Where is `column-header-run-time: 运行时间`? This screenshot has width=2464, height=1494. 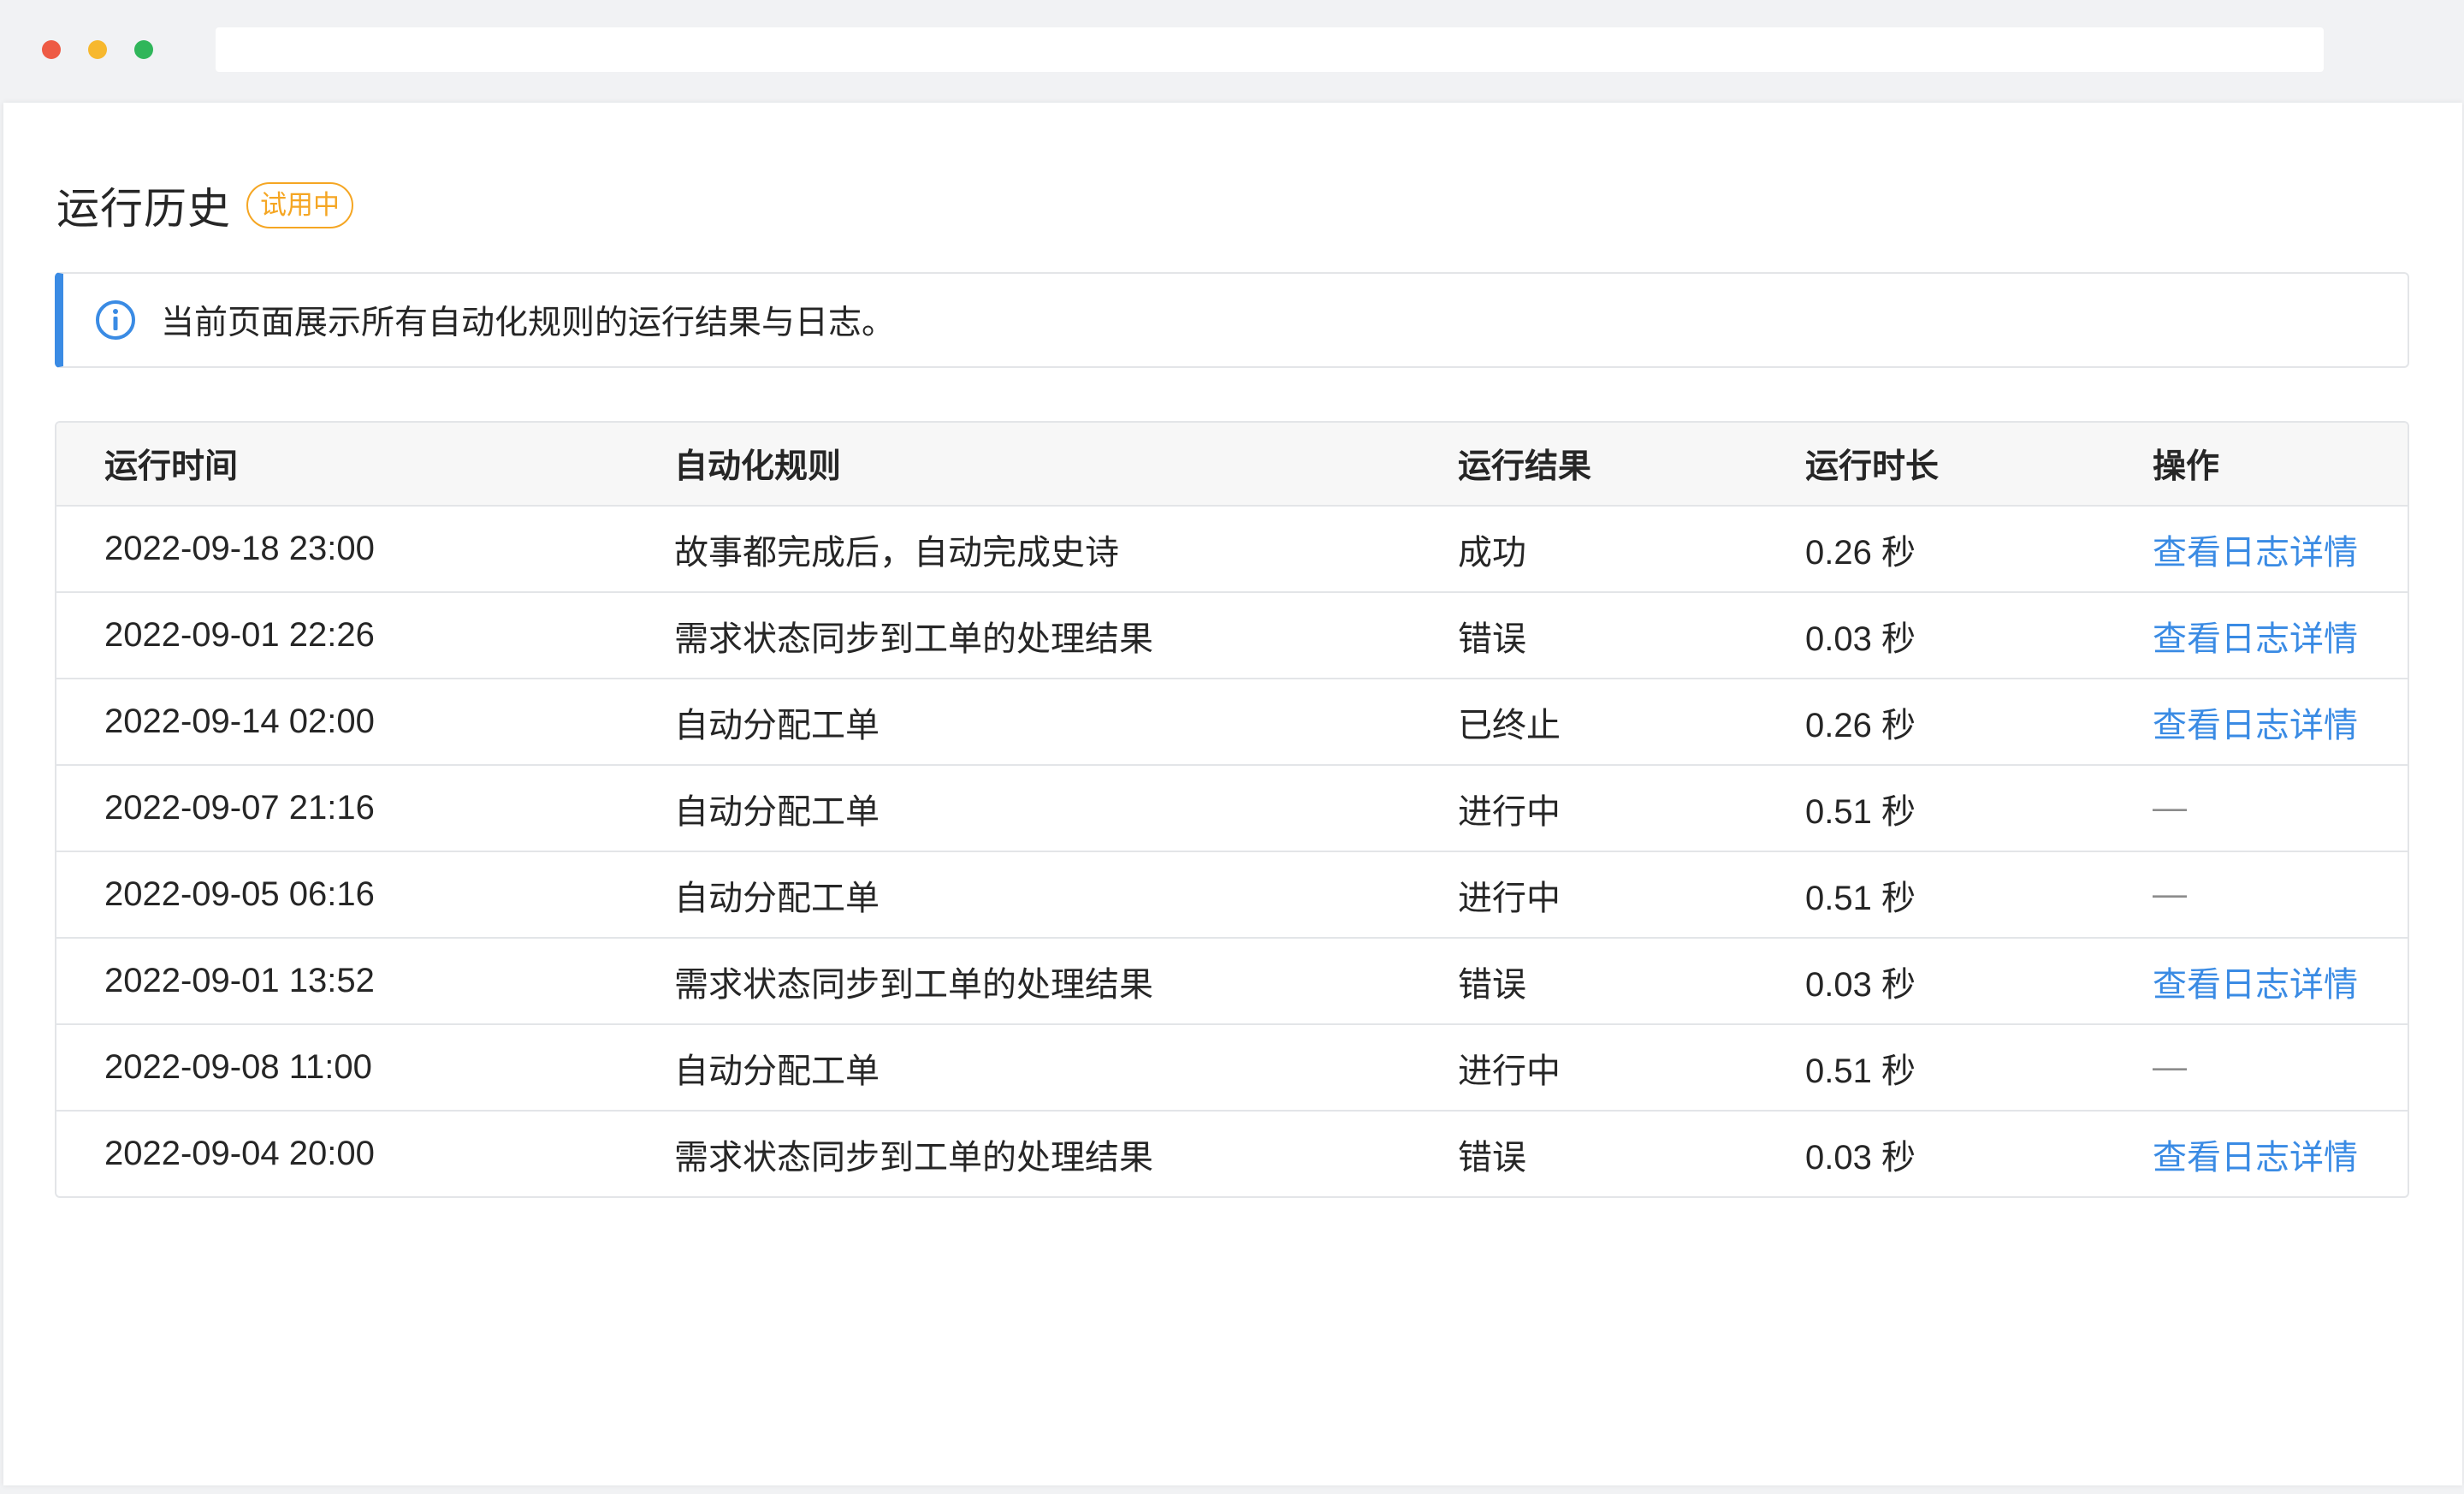 column-header-run-time: 运行时间 is located at coordinates (341, 465).